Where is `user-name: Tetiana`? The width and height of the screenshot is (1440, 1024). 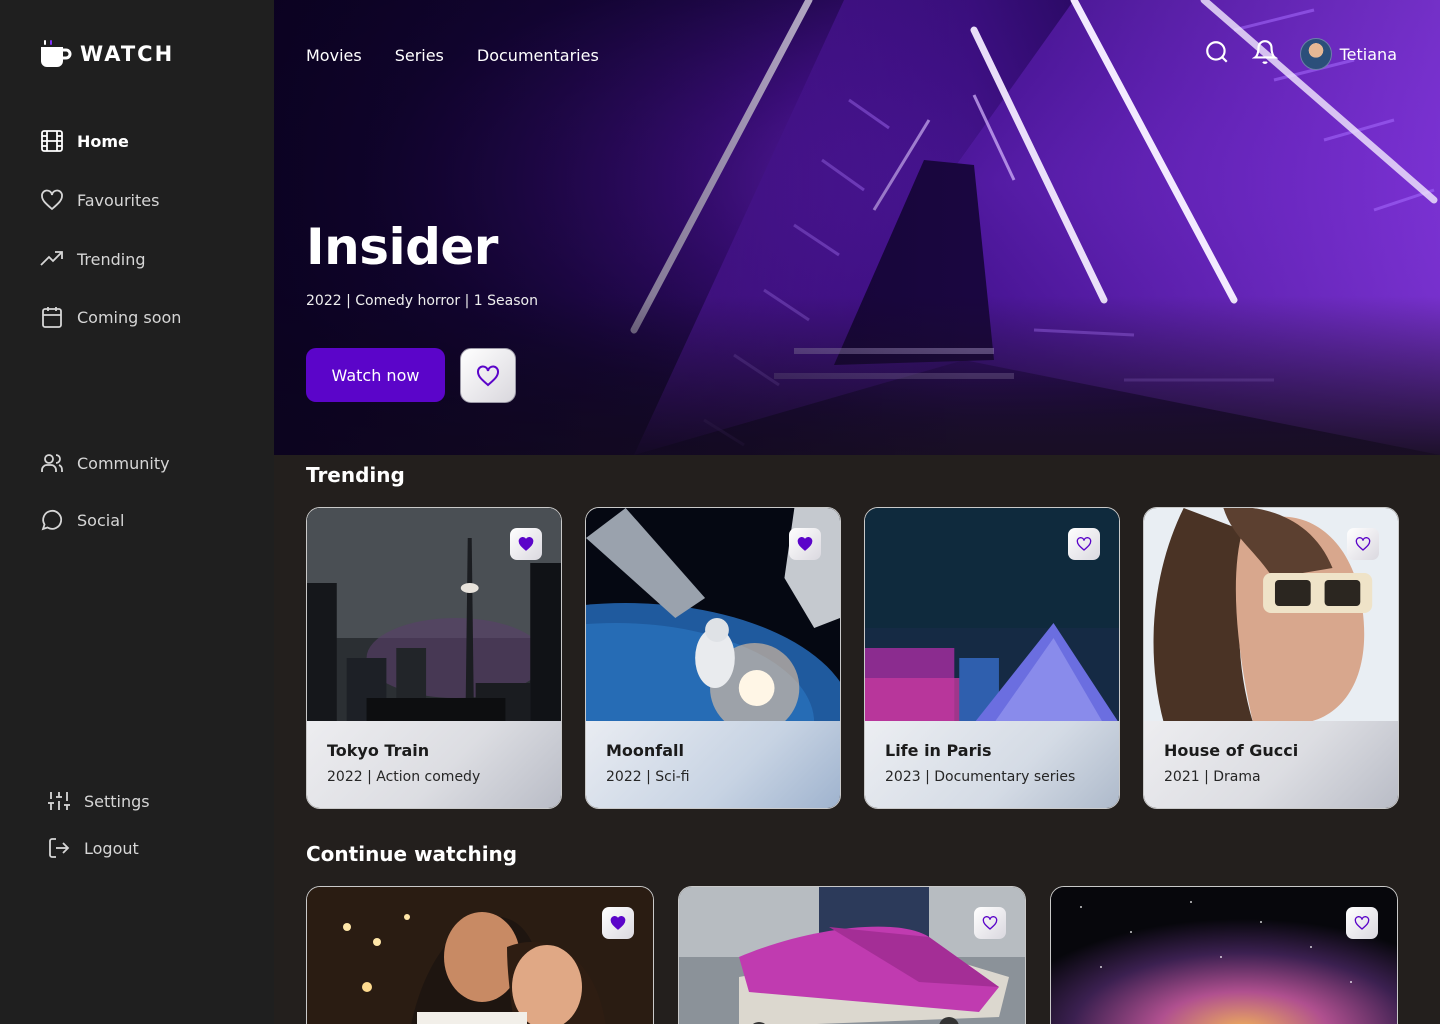 user-name: Tetiana is located at coordinates (1368, 54).